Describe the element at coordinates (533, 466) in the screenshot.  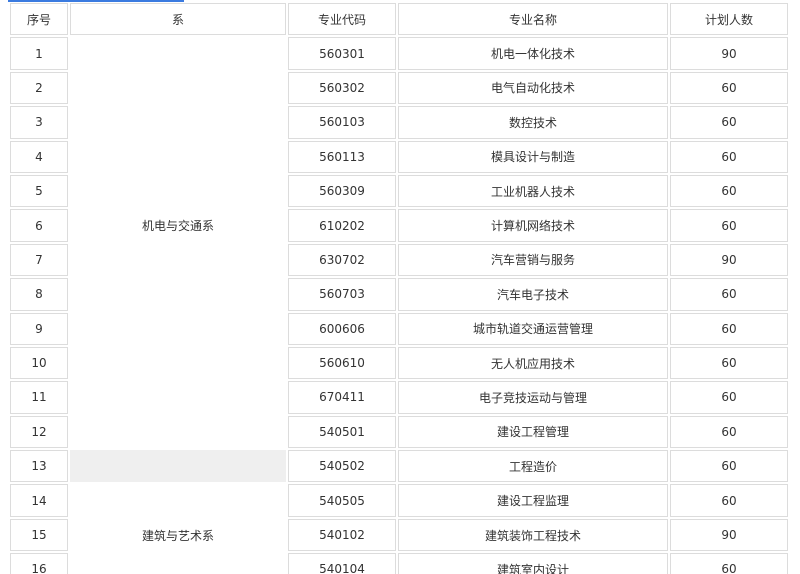
I see `cell-name: 工程造价` at that location.